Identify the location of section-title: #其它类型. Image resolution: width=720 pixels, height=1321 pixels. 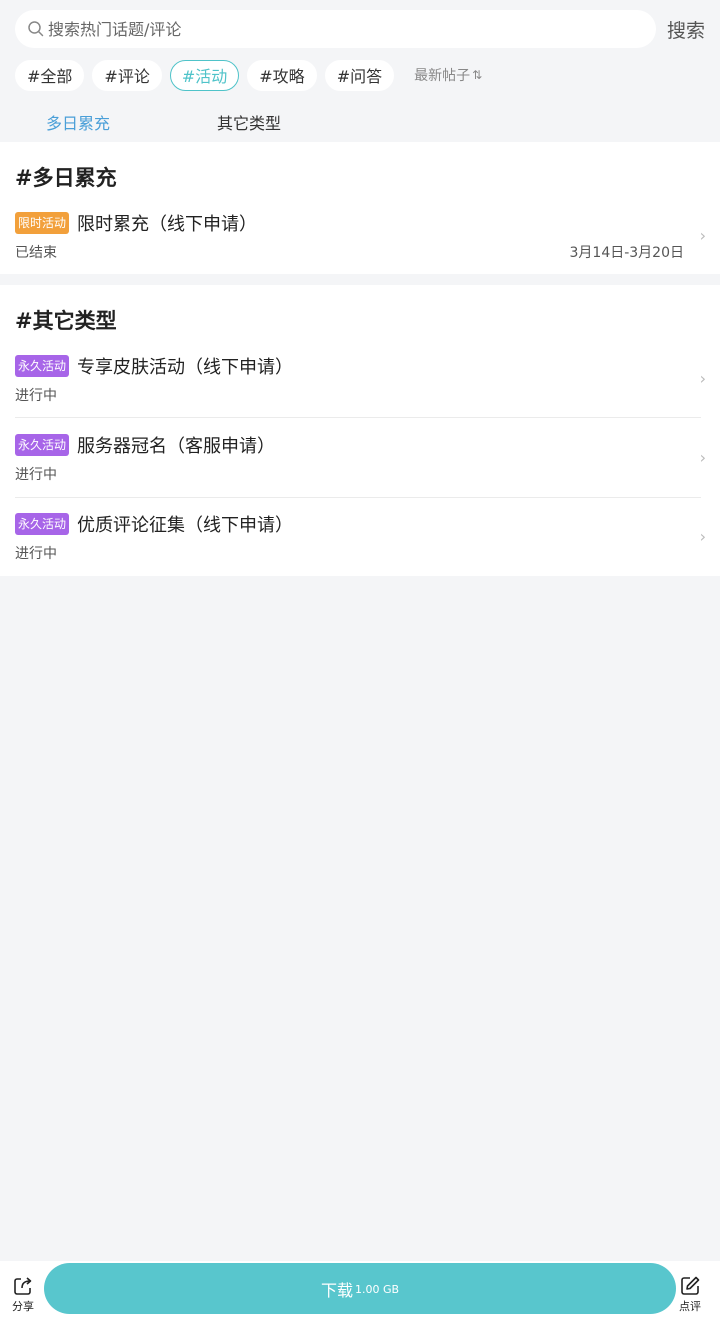
(66, 321).